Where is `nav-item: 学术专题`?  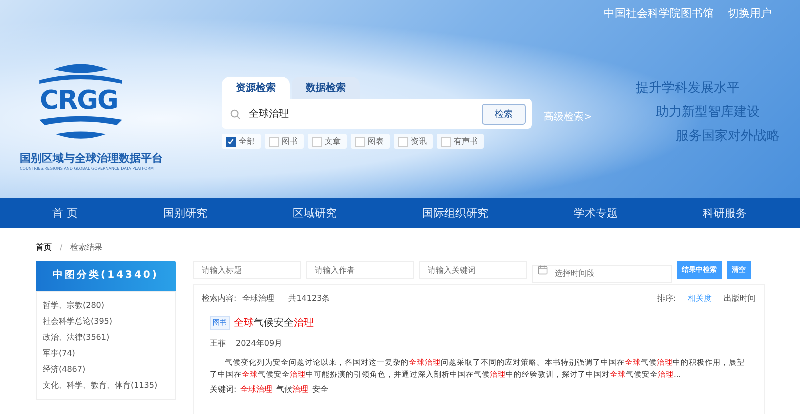 nav-item: 学术专题 is located at coordinates (596, 213).